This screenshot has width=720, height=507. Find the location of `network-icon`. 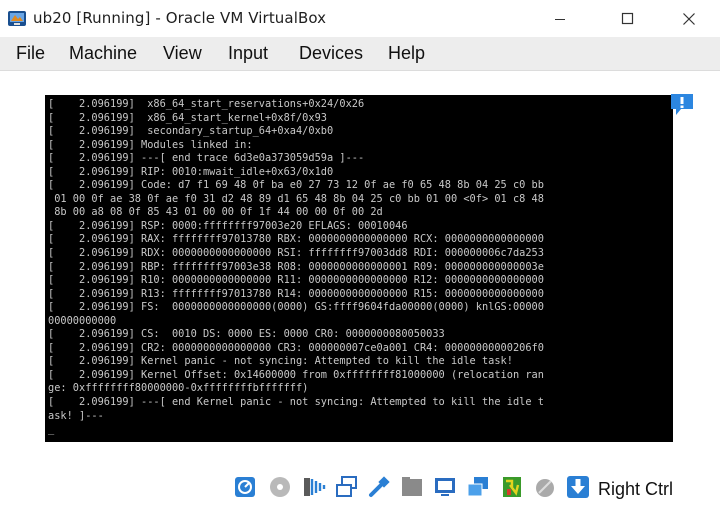

network-icon is located at coordinates (347, 487).